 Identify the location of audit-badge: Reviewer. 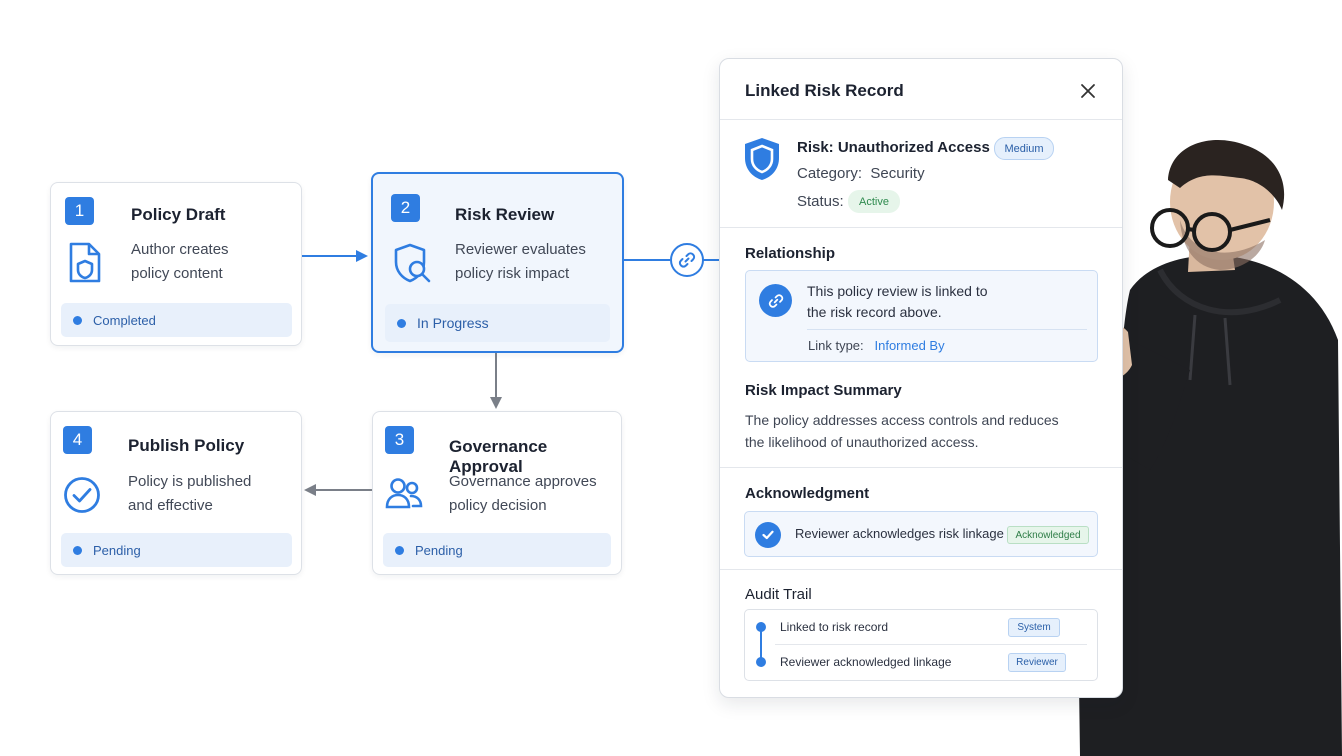
(1037, 662).